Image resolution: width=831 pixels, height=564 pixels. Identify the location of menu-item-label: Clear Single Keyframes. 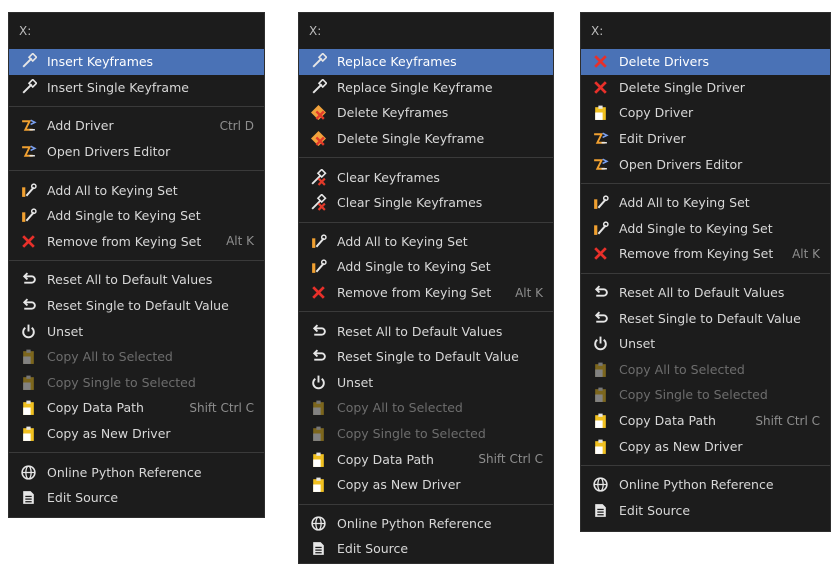
(410, 203).